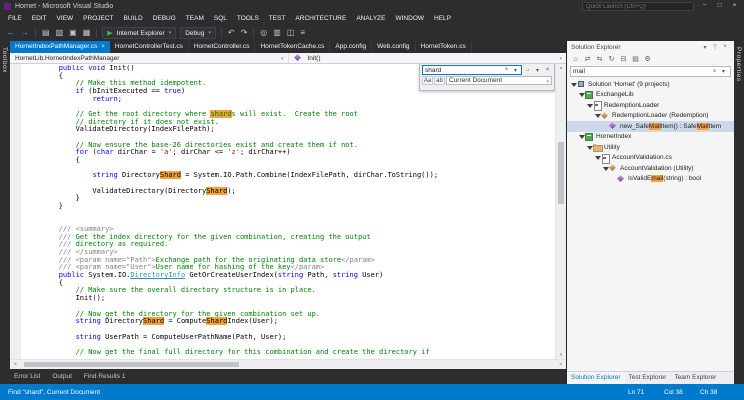  I want to click on show-all-files-icon: ▤, so click(635, 59).